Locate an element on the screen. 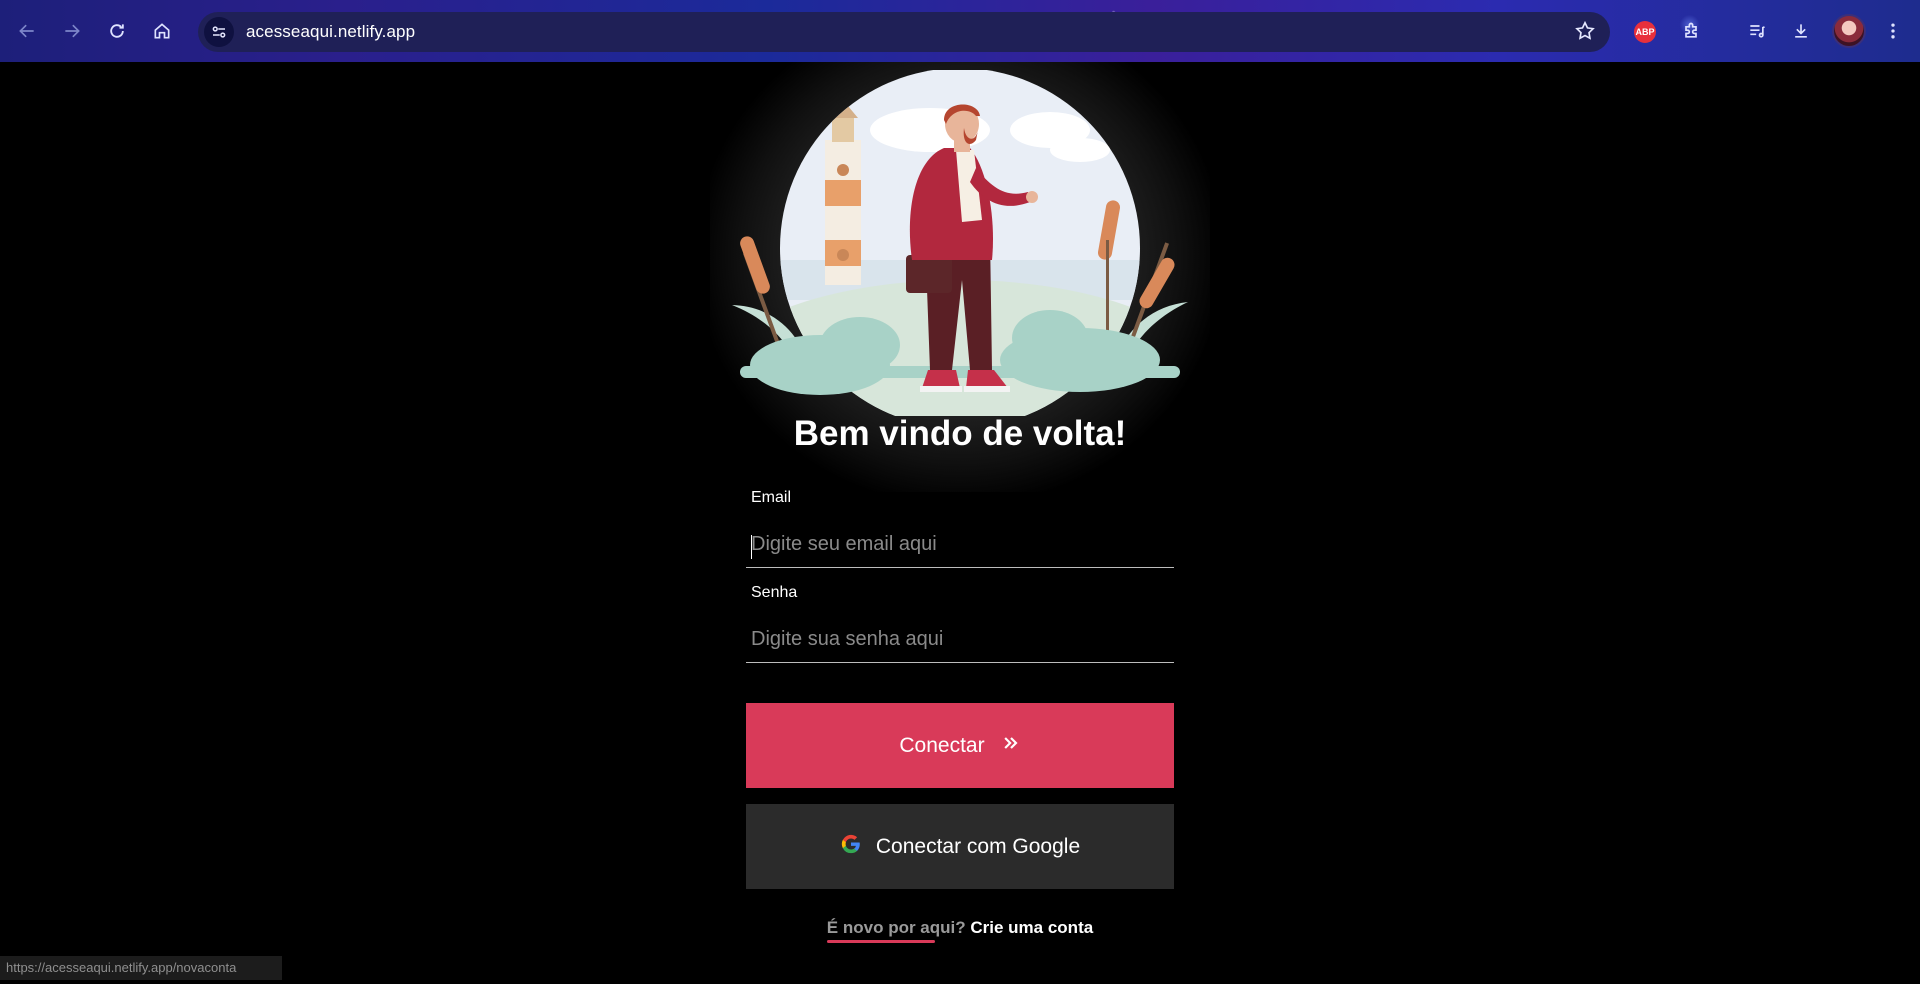 This screenshot has width=1920, height=984. address-bar: acesseaqui.netlify.app is located at coordinates (904, 32).